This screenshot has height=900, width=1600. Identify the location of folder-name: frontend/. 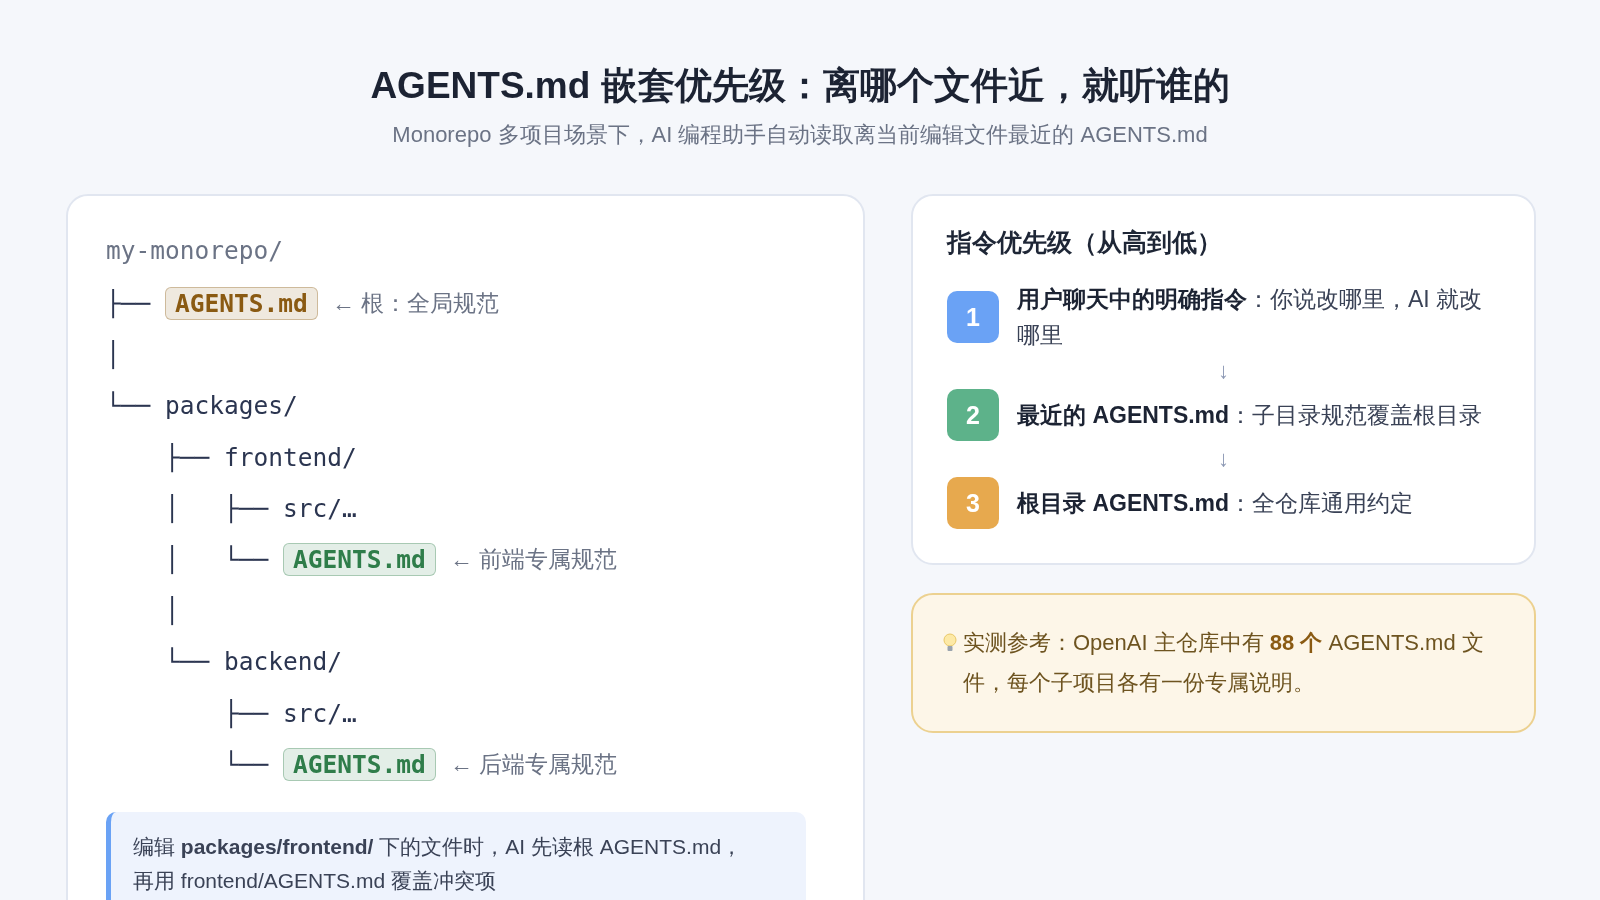
(290, 457).